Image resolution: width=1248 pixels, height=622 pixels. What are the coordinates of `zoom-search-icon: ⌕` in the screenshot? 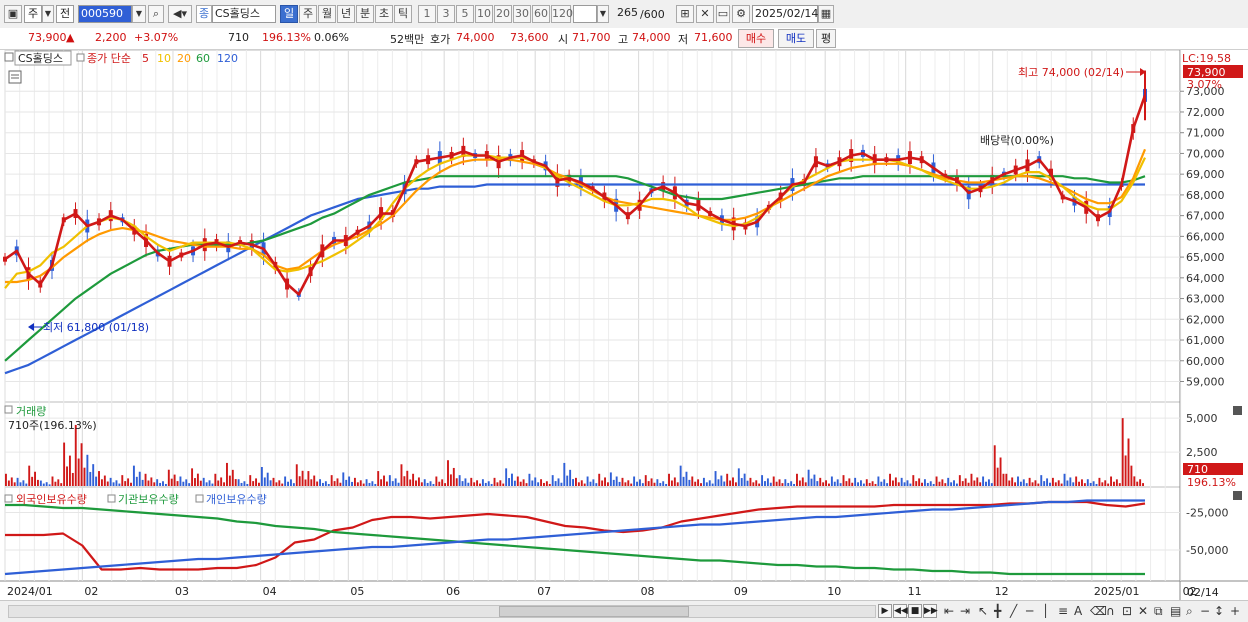 It's located at (1189, 611).